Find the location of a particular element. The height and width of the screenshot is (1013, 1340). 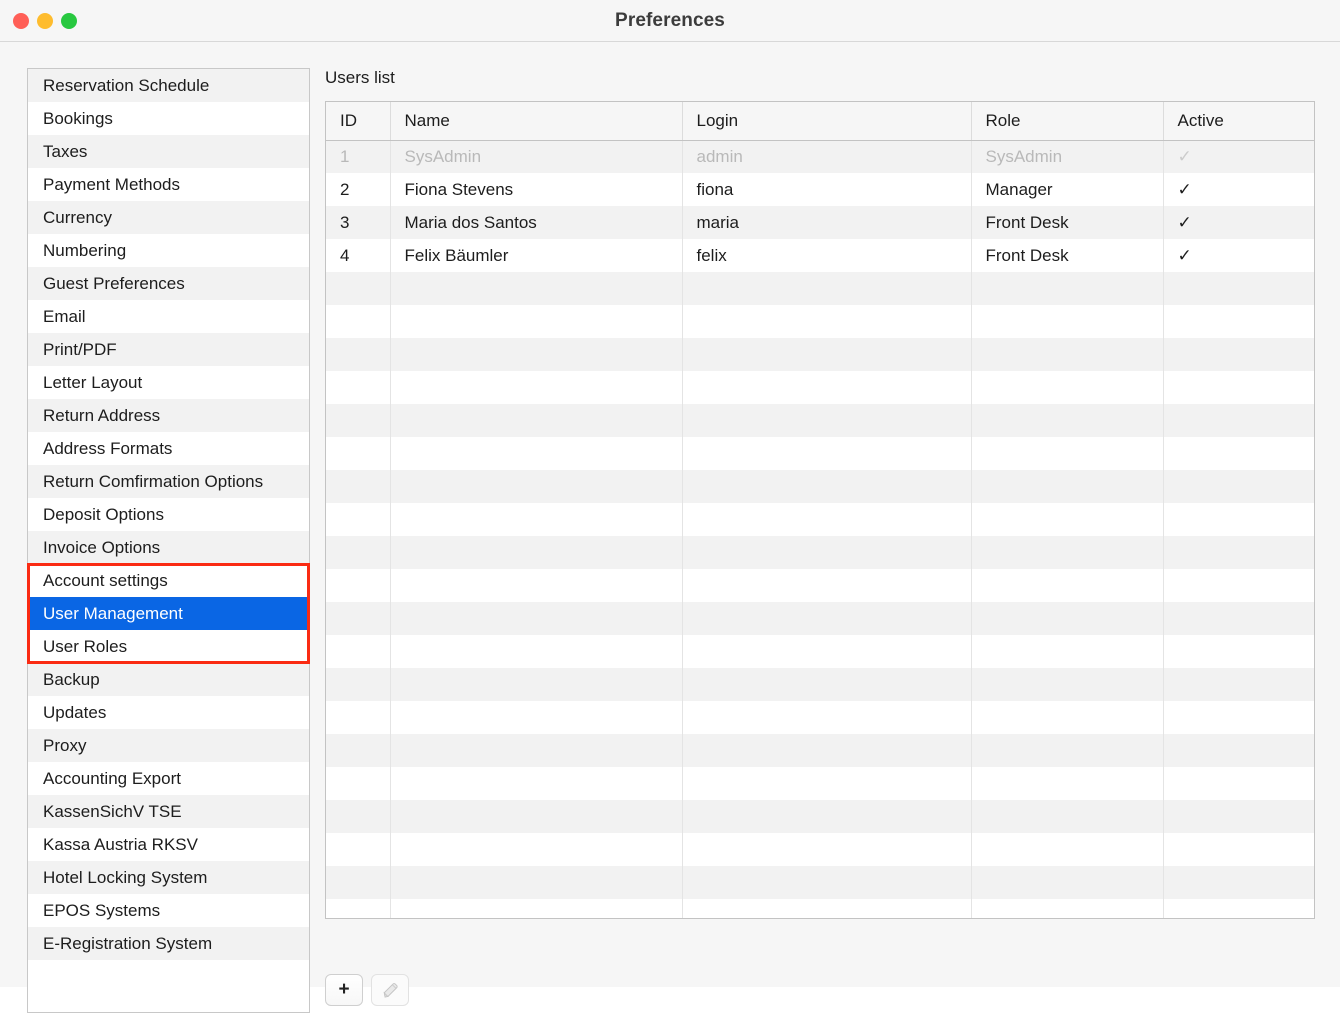

sidebar-item-kassensichv-tse: KassenSichV TSE is located at coordinates (168, 811).